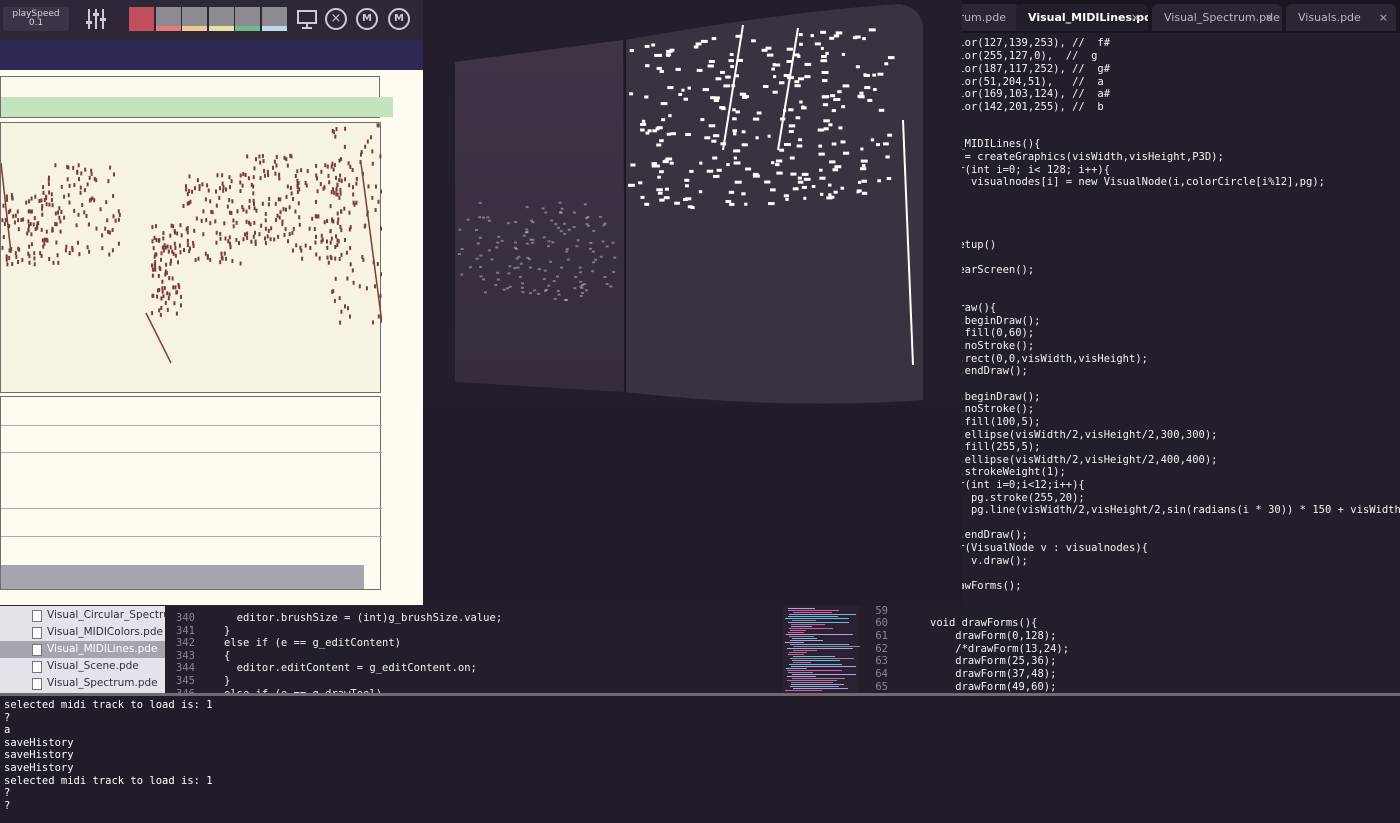  Describe the element at coordinates (182, 577) in the screenshot. I see `horizontal-scrollbar` at that location.